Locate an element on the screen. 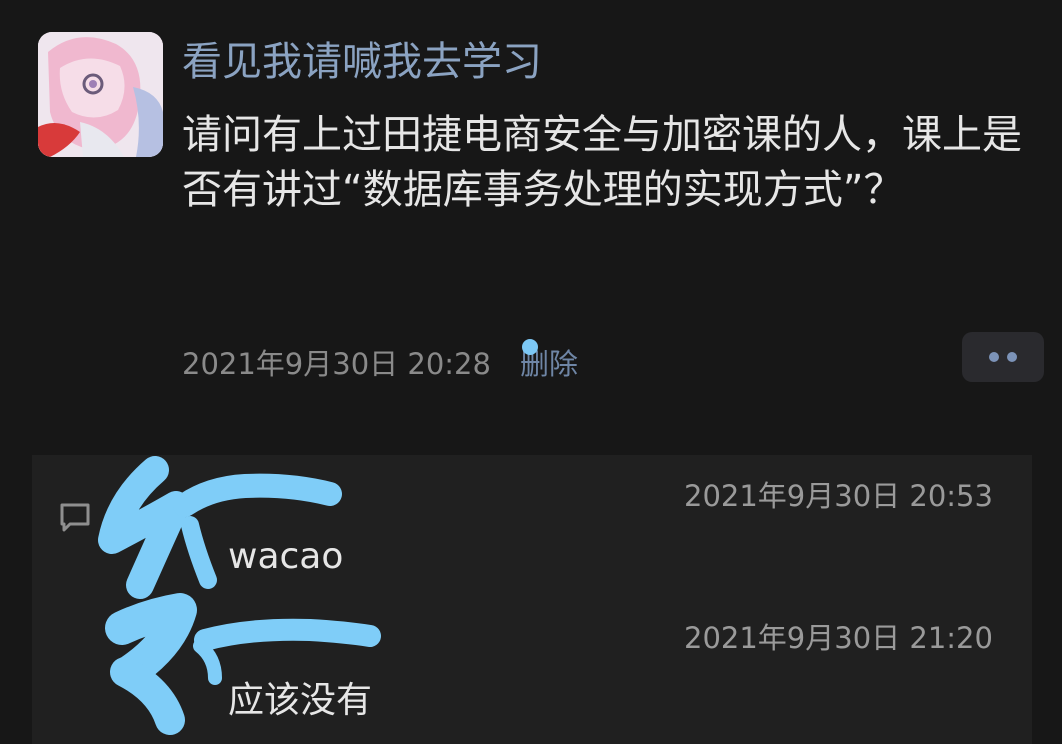 Image resolution: width=1062 pixels, height=744 pixels. avatar is located at coordinates (100, 94).